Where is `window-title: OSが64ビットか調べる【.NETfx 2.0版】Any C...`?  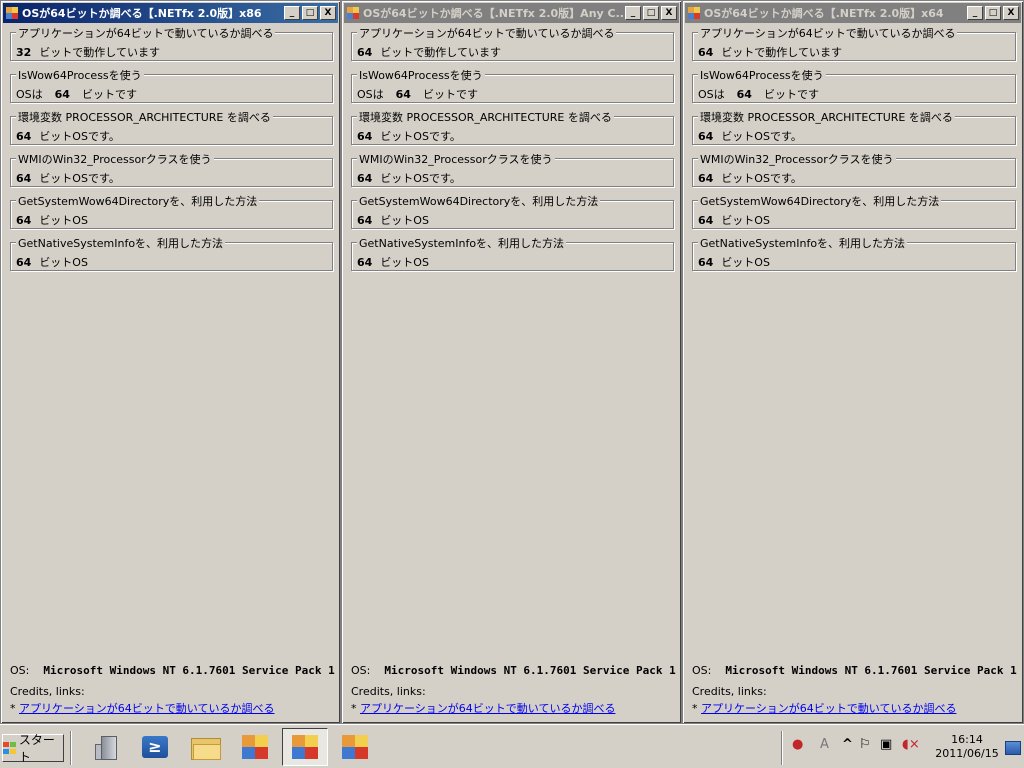 window-title: OSが64ビットか調べる【.NETfx 2.0版】Any C... is located at coordinates (493, 13).